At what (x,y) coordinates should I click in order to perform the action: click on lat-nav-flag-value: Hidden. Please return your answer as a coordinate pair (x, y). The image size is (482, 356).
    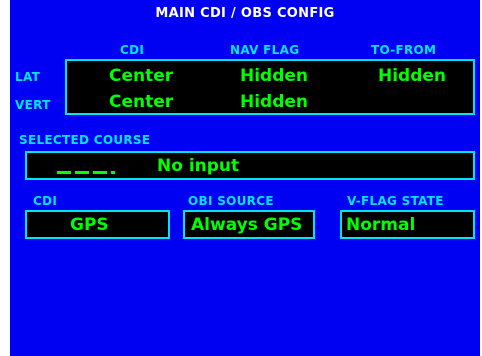
    Looking at the image, I should click on (274, 76).